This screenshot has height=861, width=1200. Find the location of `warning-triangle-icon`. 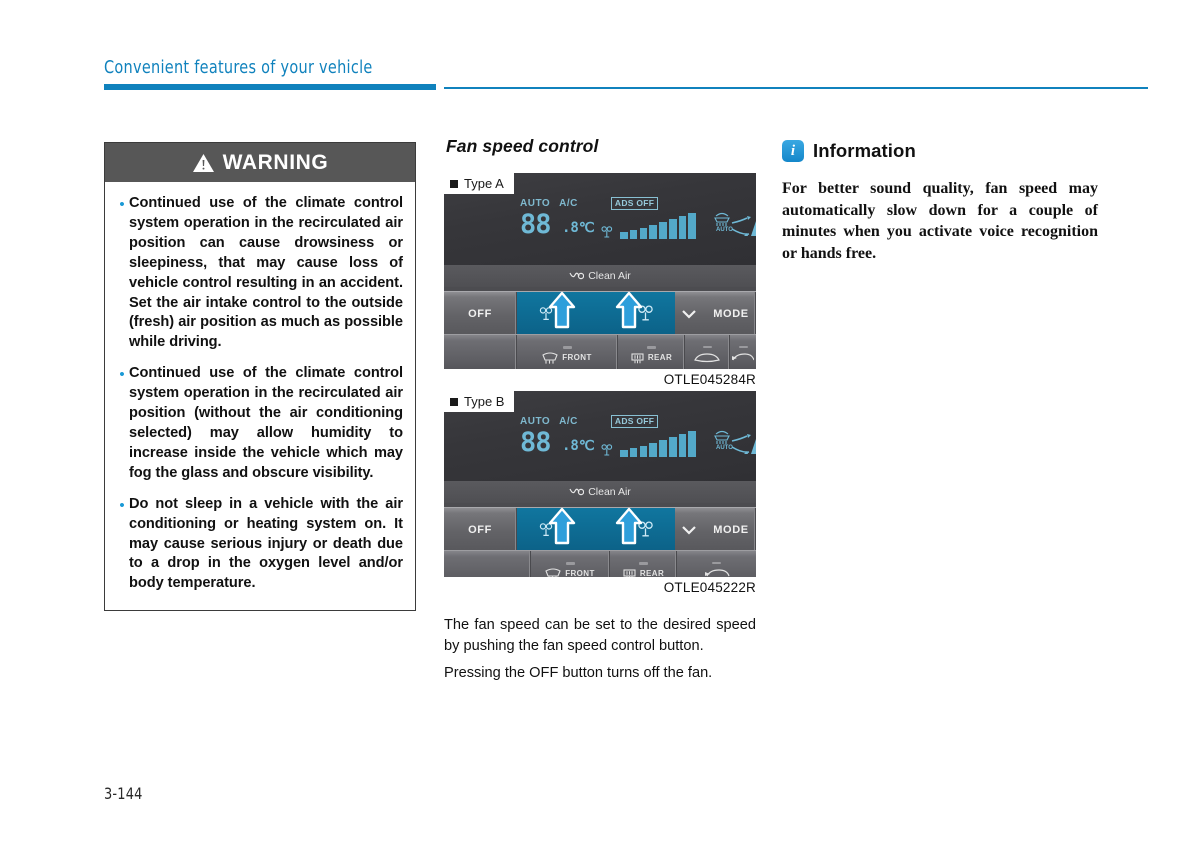

warning-triangle-icon is located at coordinates (203, 162).